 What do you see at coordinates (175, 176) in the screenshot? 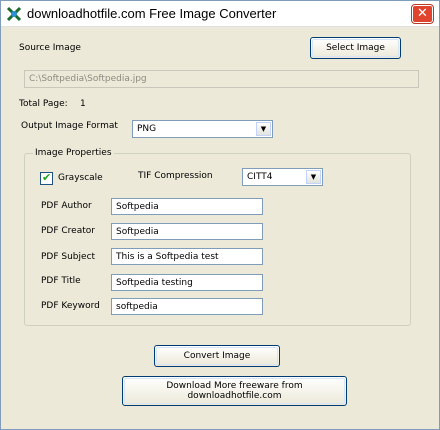
I see `tif-compression-label: TIF Compression` at bounding box center [175, 176].